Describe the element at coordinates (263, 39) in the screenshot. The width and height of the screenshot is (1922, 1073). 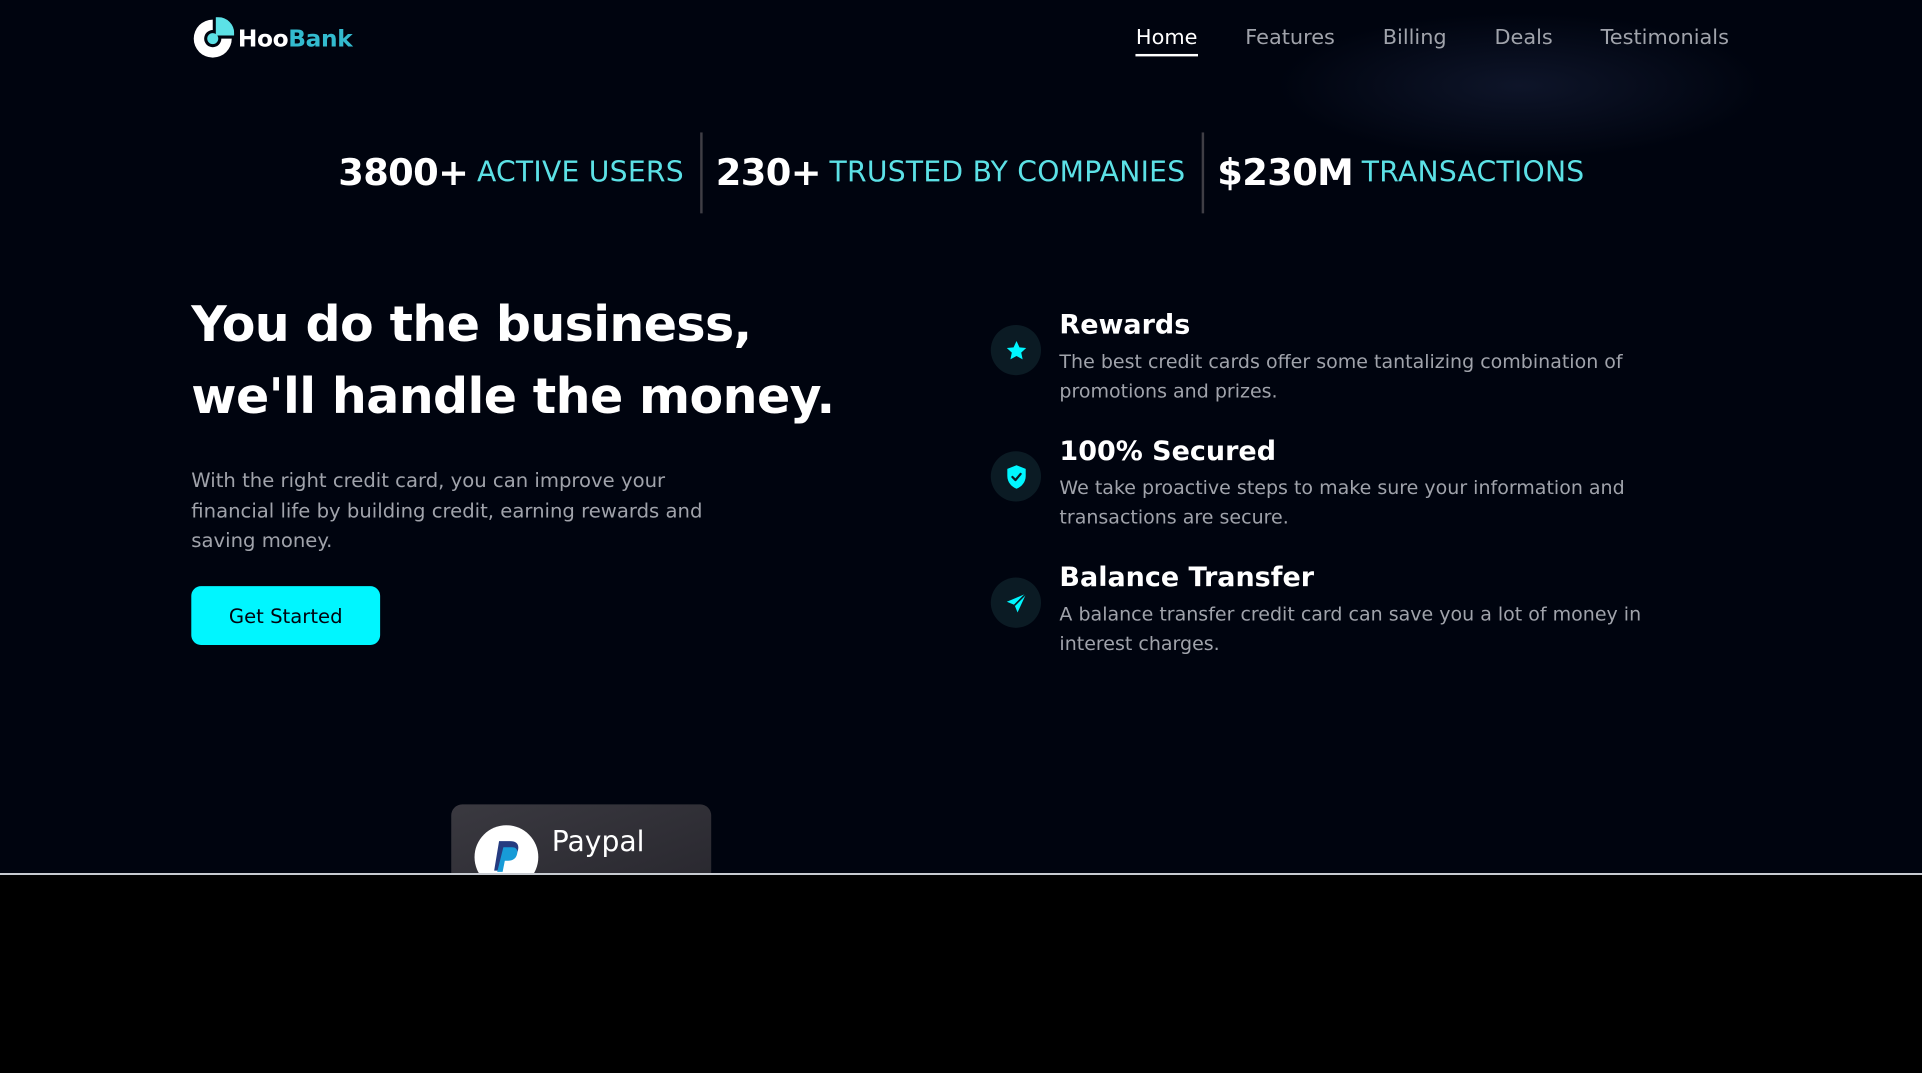
I see `brand-name-part1: Hoo` at that location.